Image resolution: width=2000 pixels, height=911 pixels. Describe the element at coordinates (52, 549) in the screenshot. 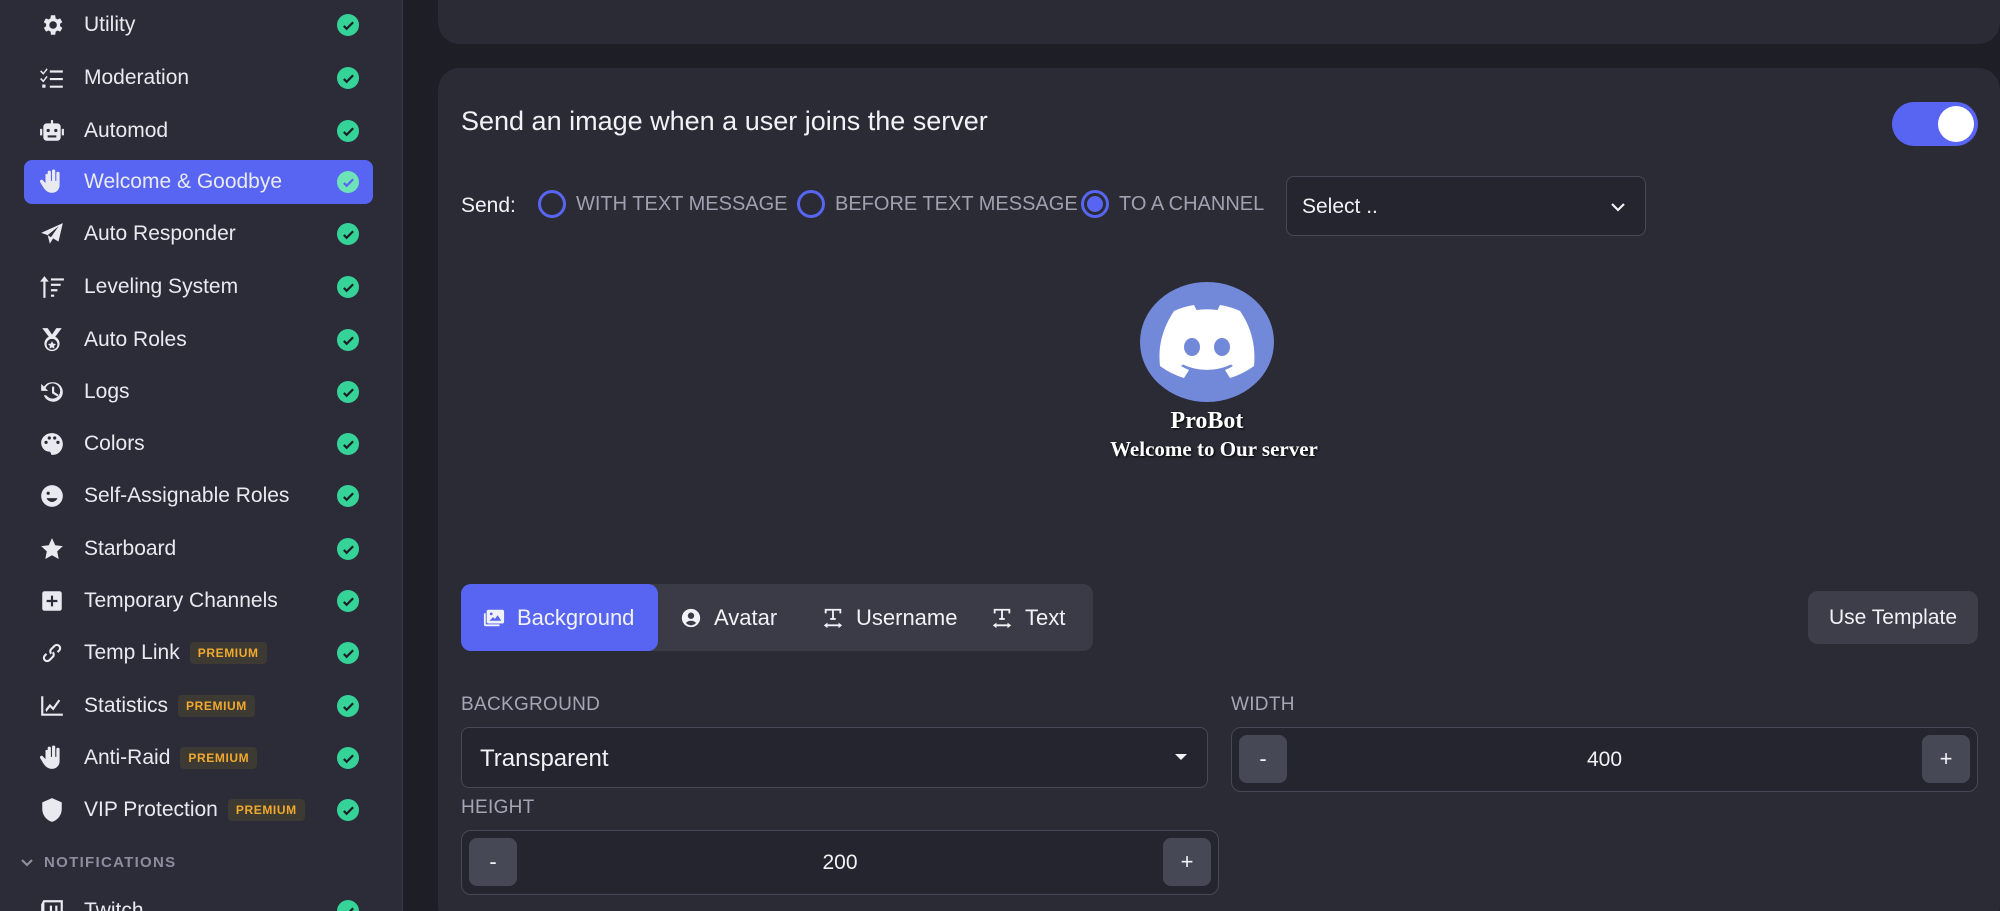

I see `star-icon` at that location.